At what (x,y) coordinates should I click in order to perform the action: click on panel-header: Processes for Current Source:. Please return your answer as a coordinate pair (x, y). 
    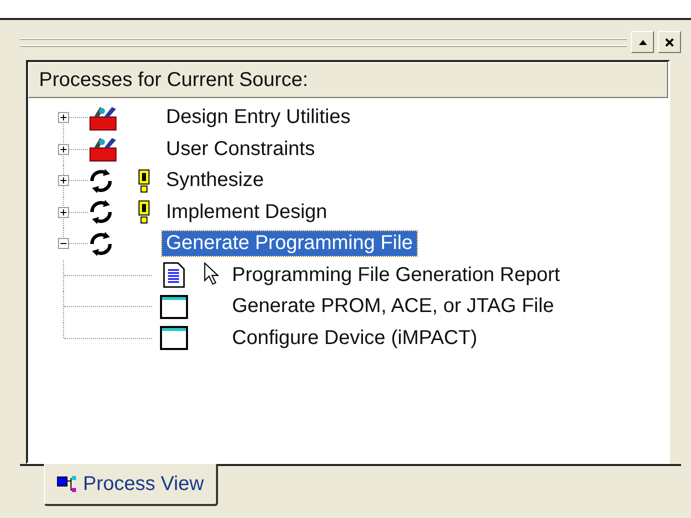
    Looking at the image, I should click on (348, 80).